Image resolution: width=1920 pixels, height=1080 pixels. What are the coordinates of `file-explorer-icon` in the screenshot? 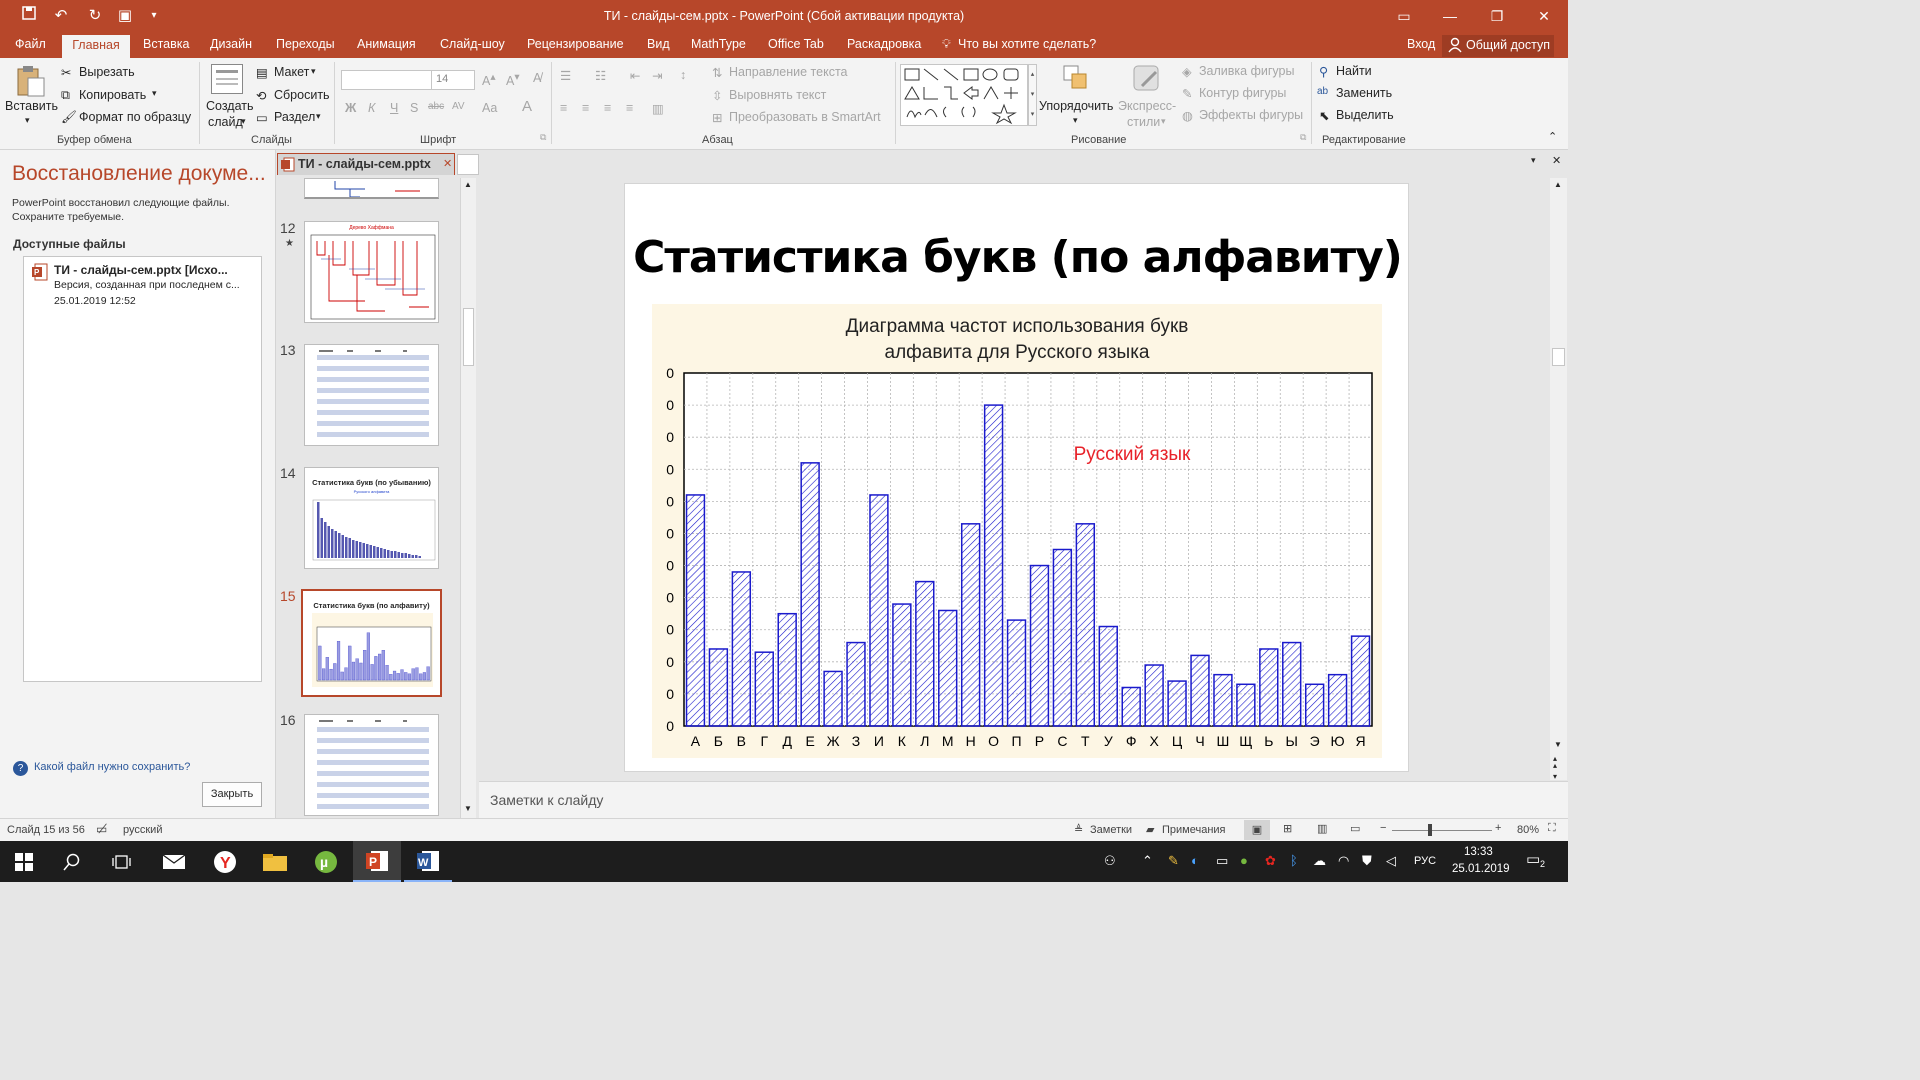 It's located at (275, 861).